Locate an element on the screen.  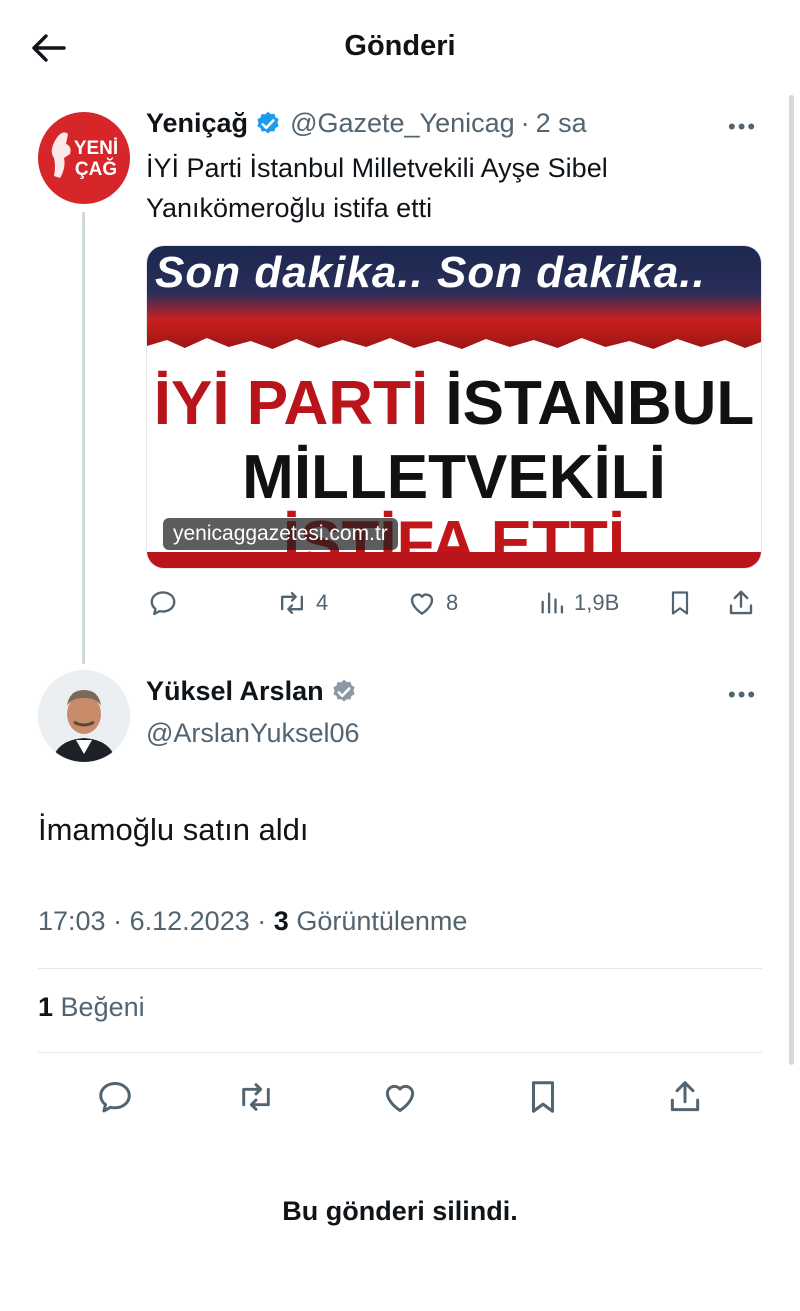
like-button: 8 is located at coordinates (432, 603).